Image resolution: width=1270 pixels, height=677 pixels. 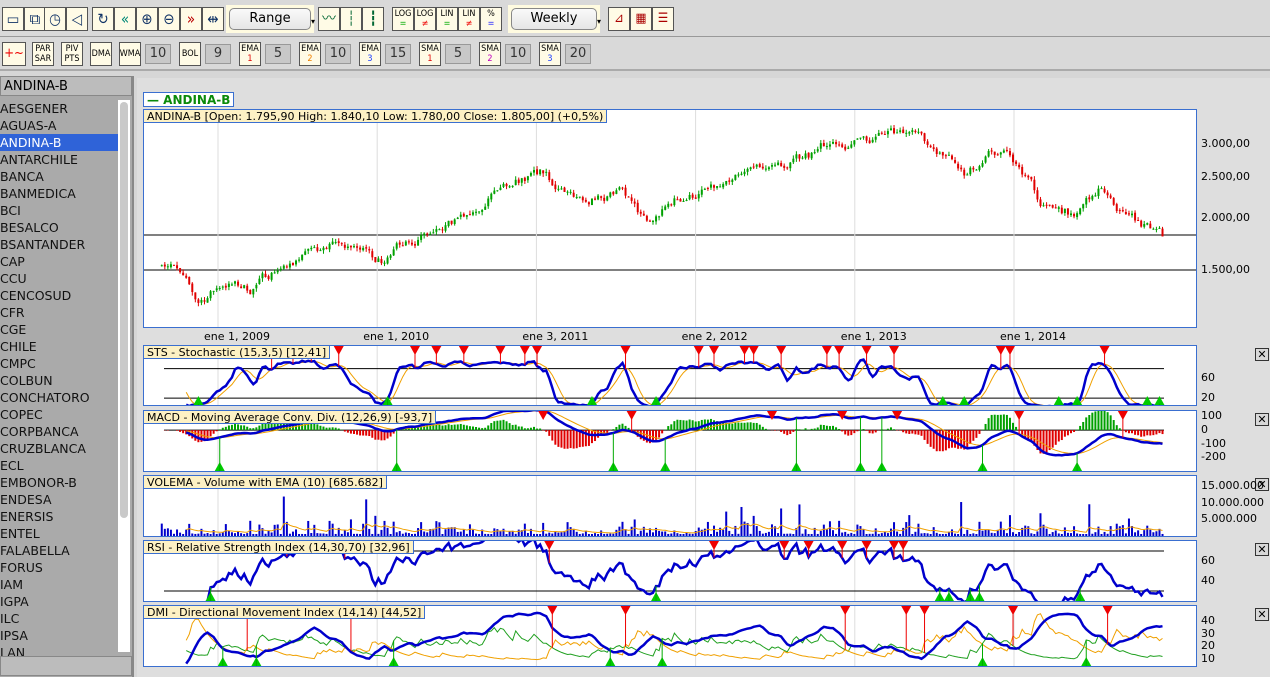 What do you see at coordinates (77, 19) in the screenshot?
I see `speaker-button: ◁` at bounding box center [77, 19].